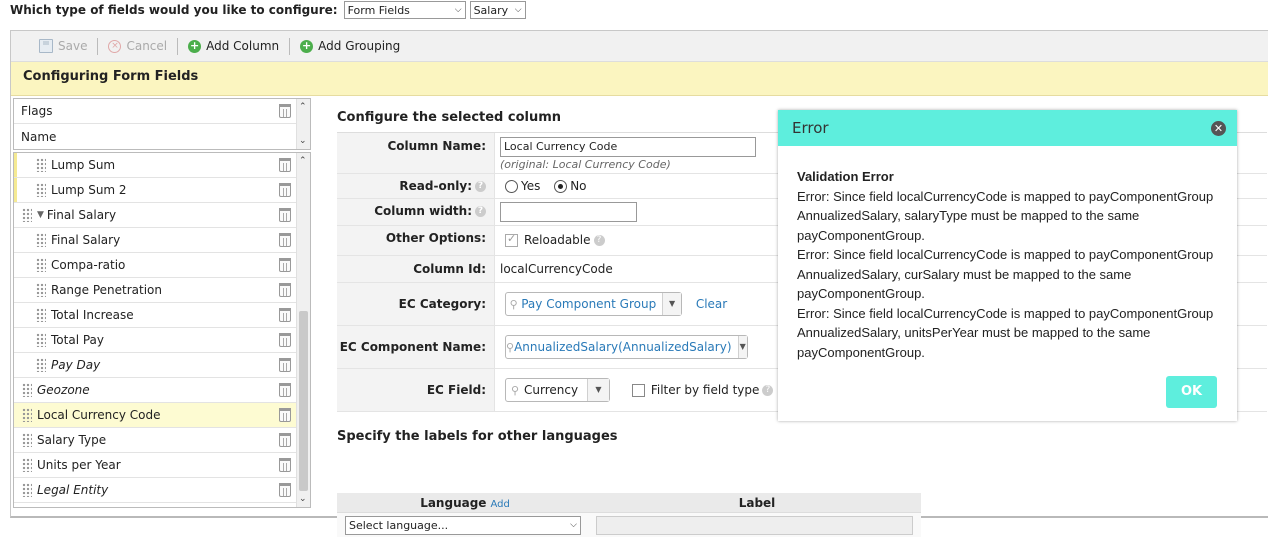 Image resolution: width=1268 pixels, height=540 pixels. What do you see at coordinates (155, 365) in the screenshot?
I see `list-item: Pay Day` at bounding box center [155, 365].